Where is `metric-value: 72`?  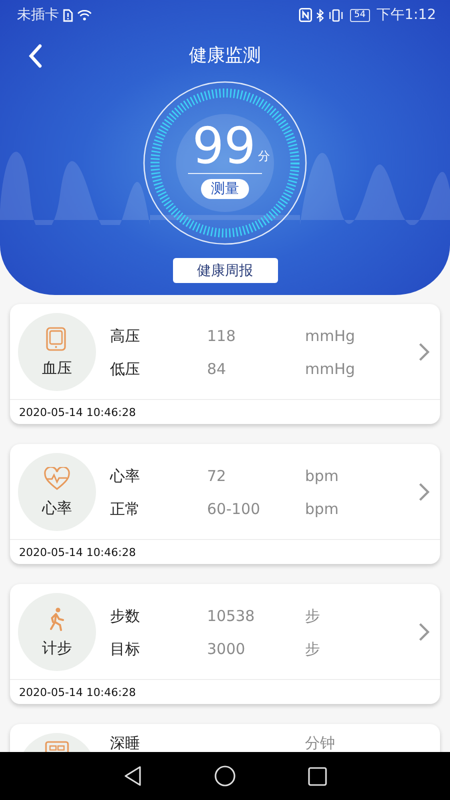 metric-value: 72 is located at coordinates (217, 476).